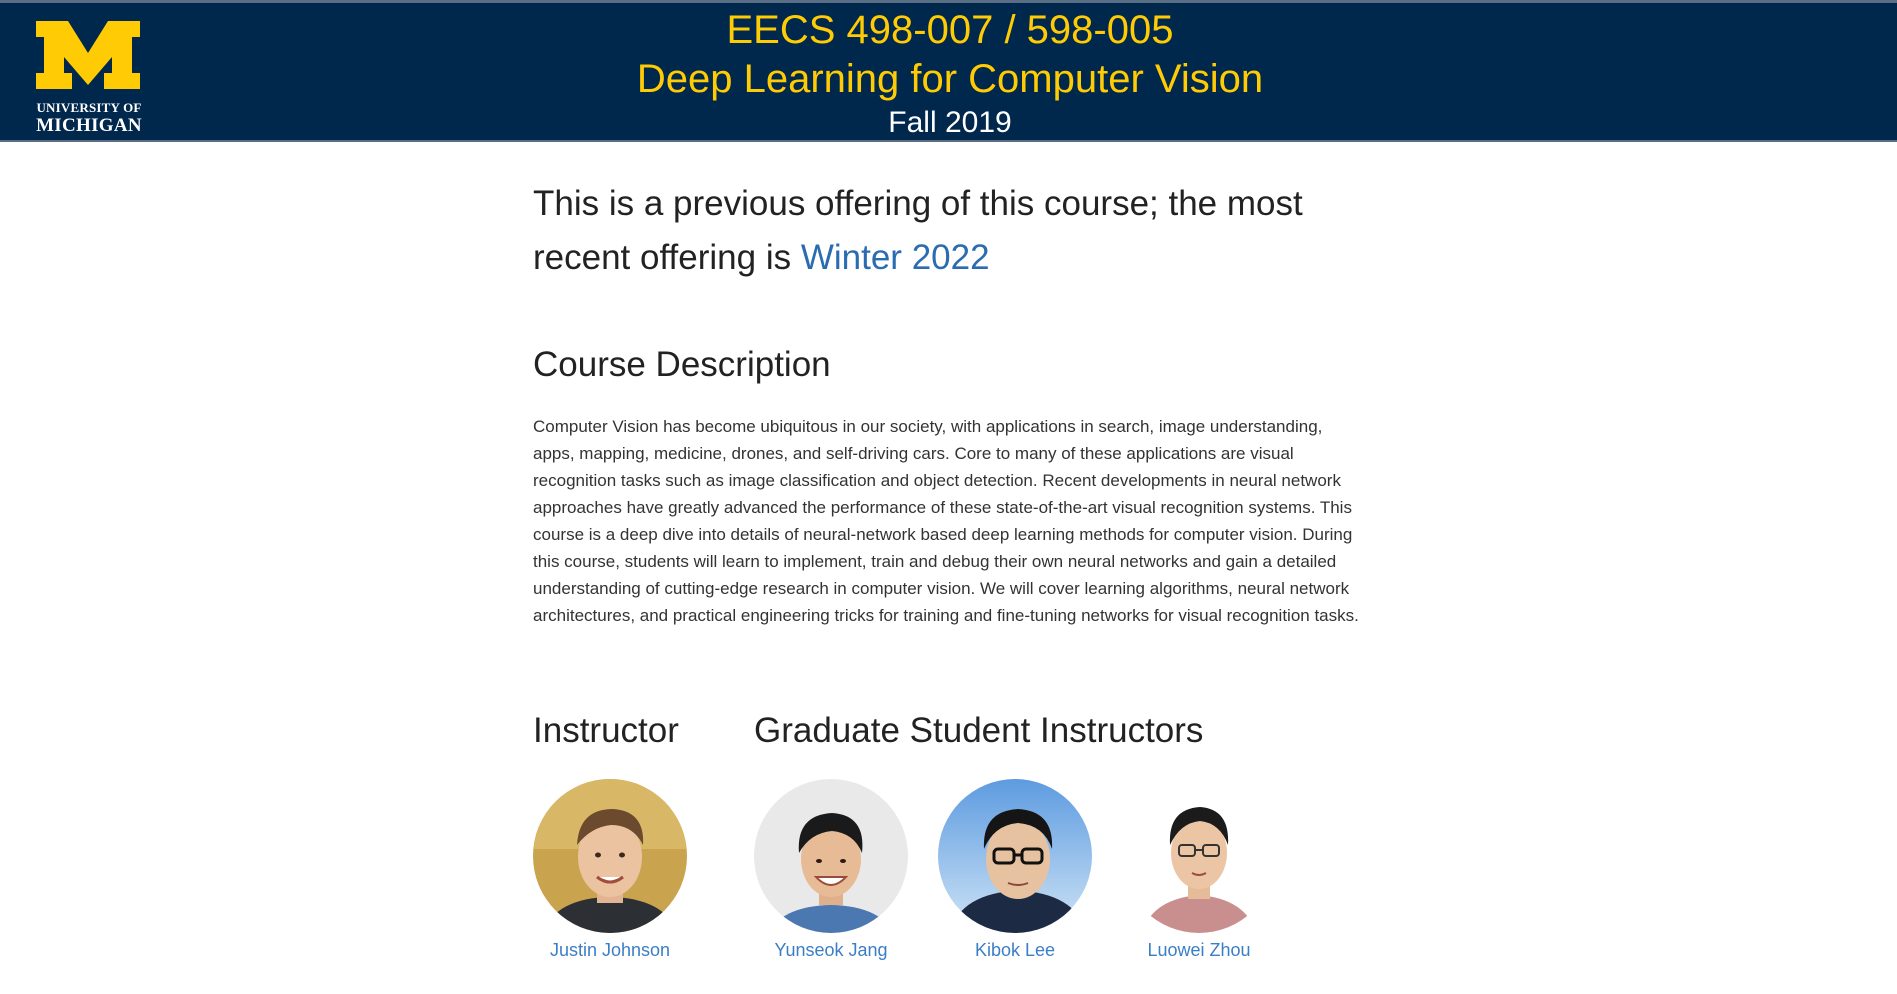 The image size is (1897, 994). I want to click on block-m-icon, so click(88, 55).